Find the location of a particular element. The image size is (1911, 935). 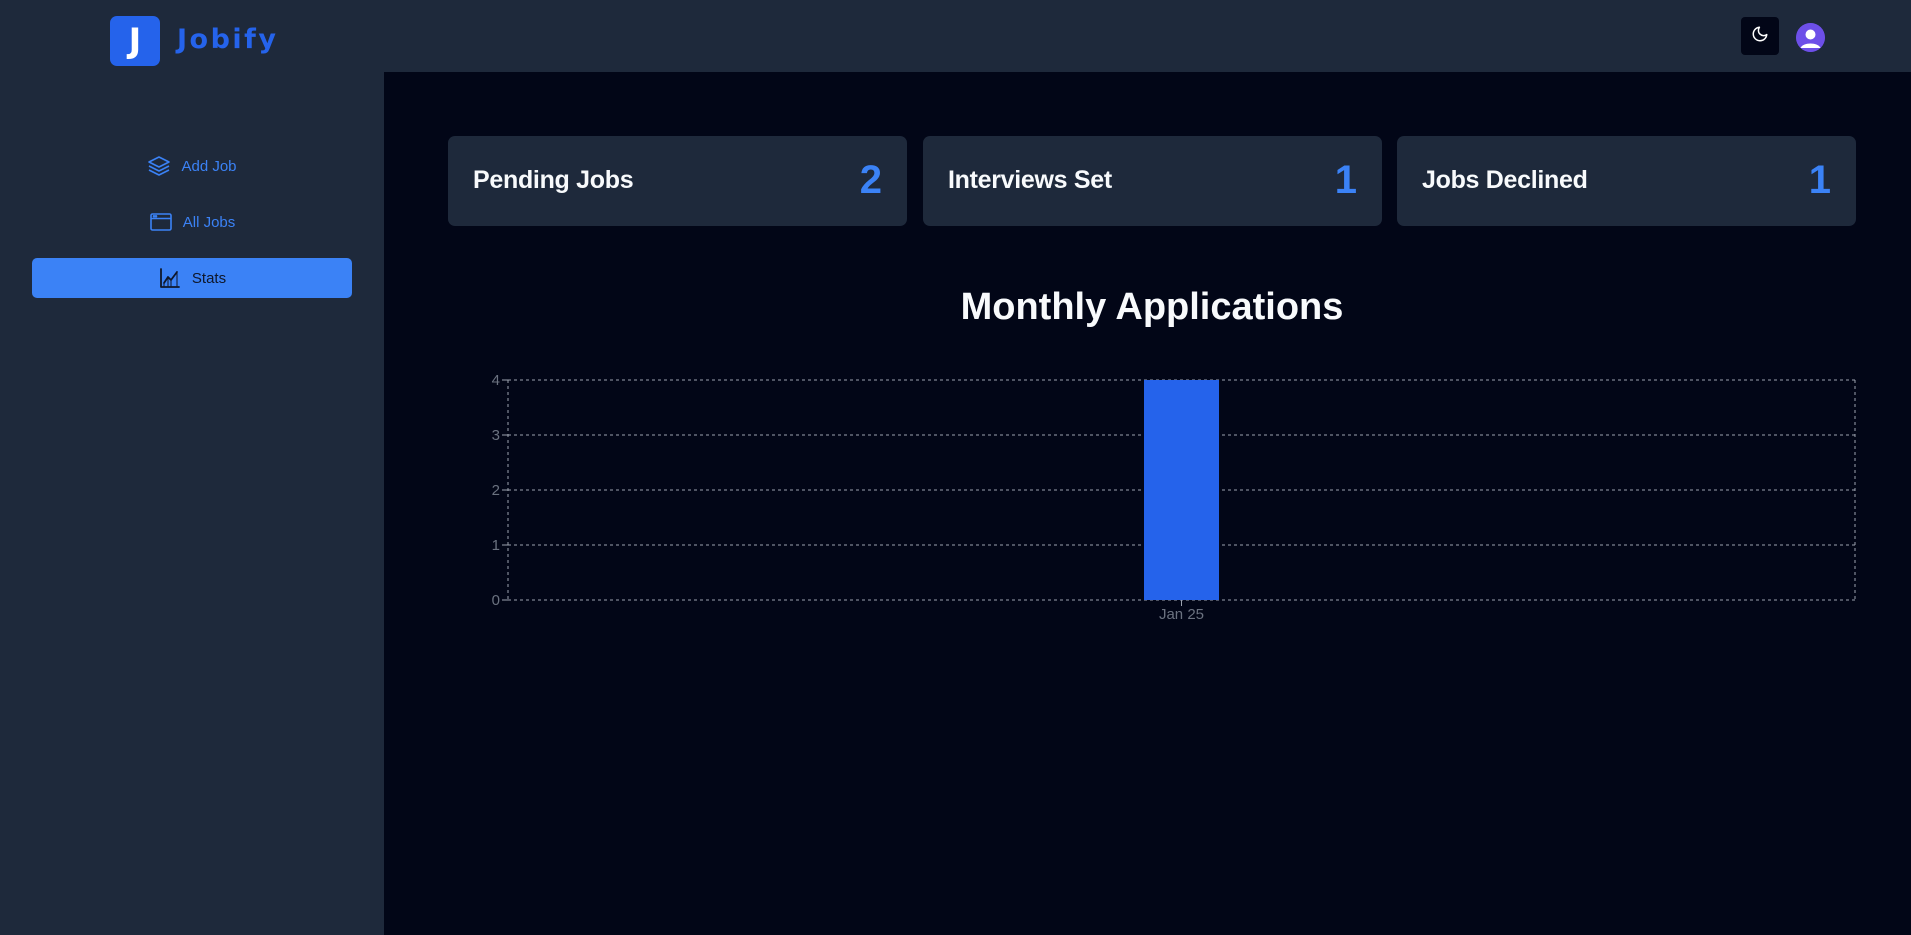

y-tick-label: 2 is located at coordinates (496, 490).